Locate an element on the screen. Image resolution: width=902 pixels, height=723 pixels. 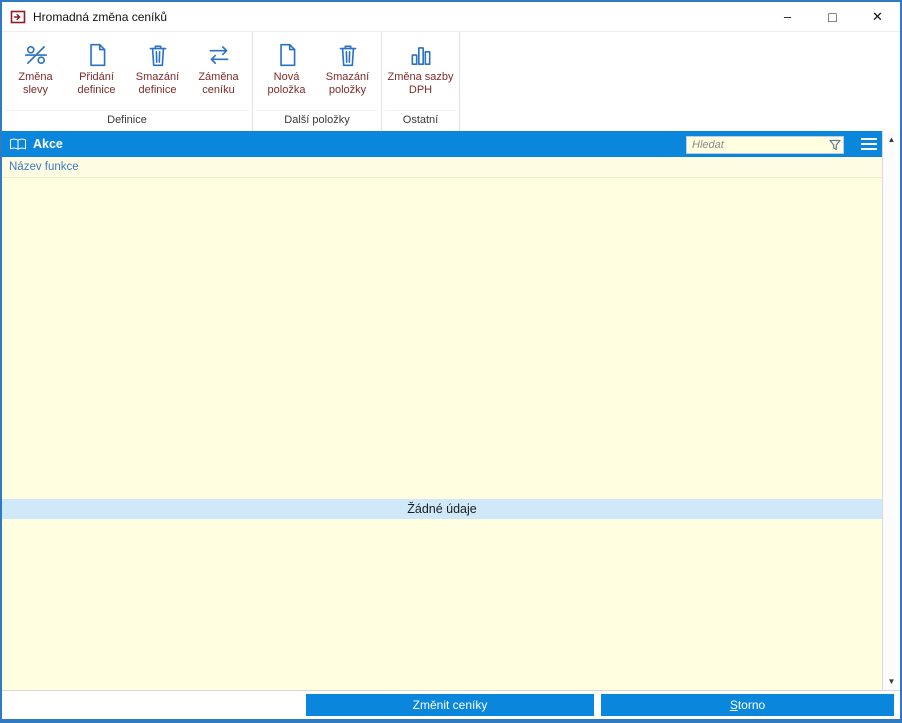
toolbar-group-caption: Definice is located at coordinates (127, 120).